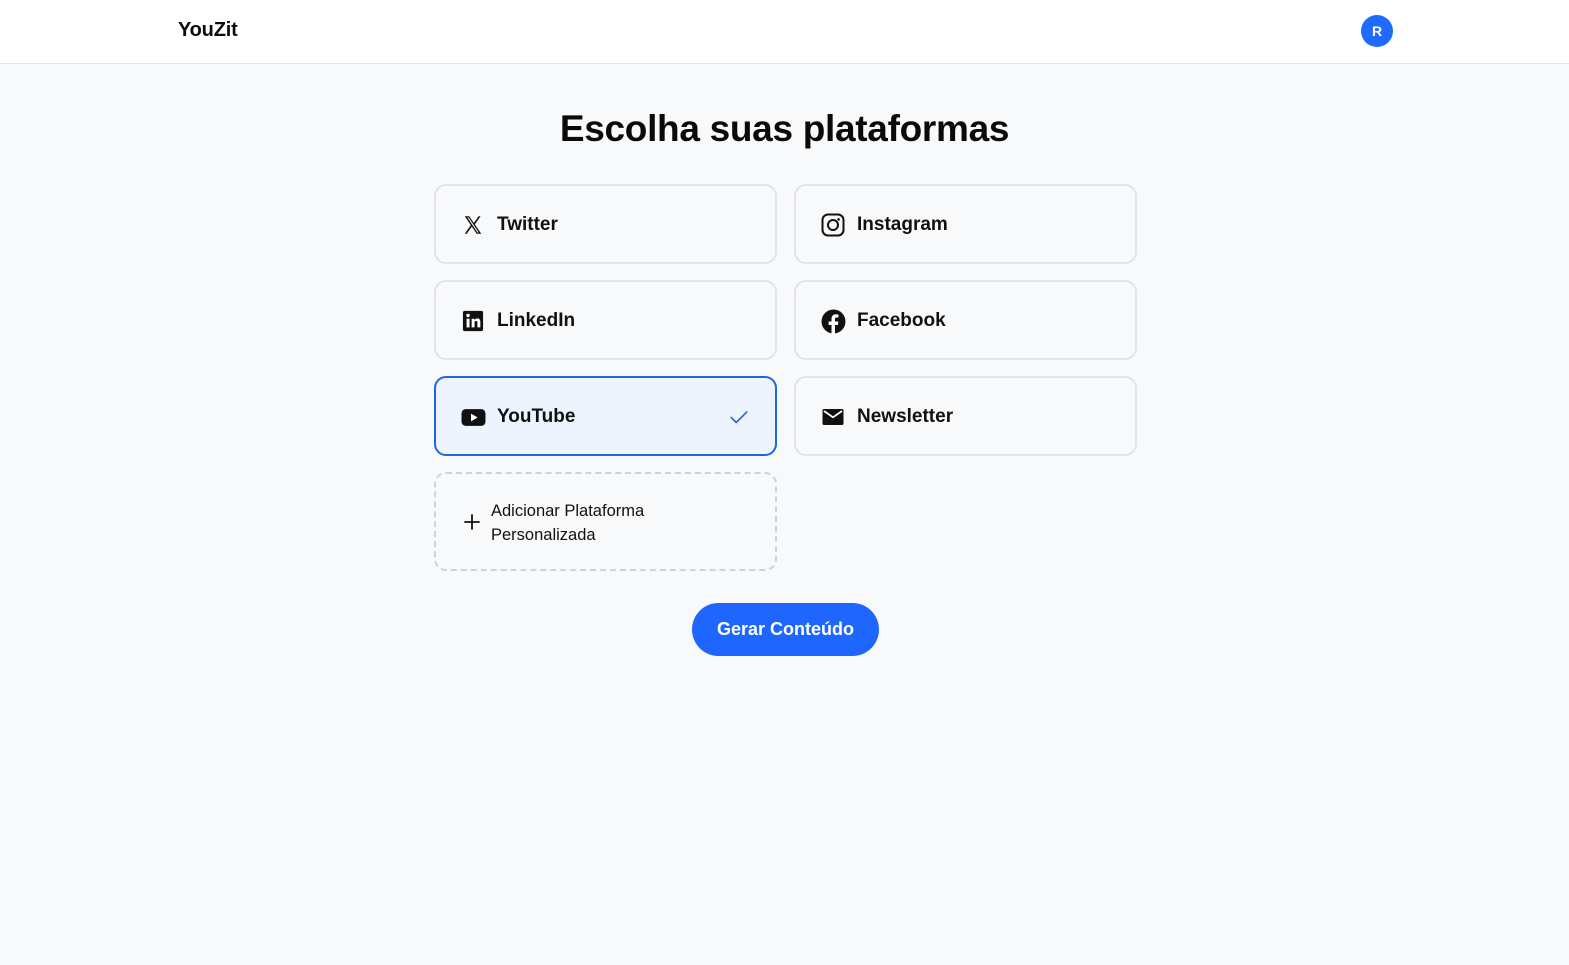 Image resolution: width=1569 pixels, height=965 pixels. I want to click on add-custom-platform-label: Adicionar Plataforma Personalizada, so click(568, 523).